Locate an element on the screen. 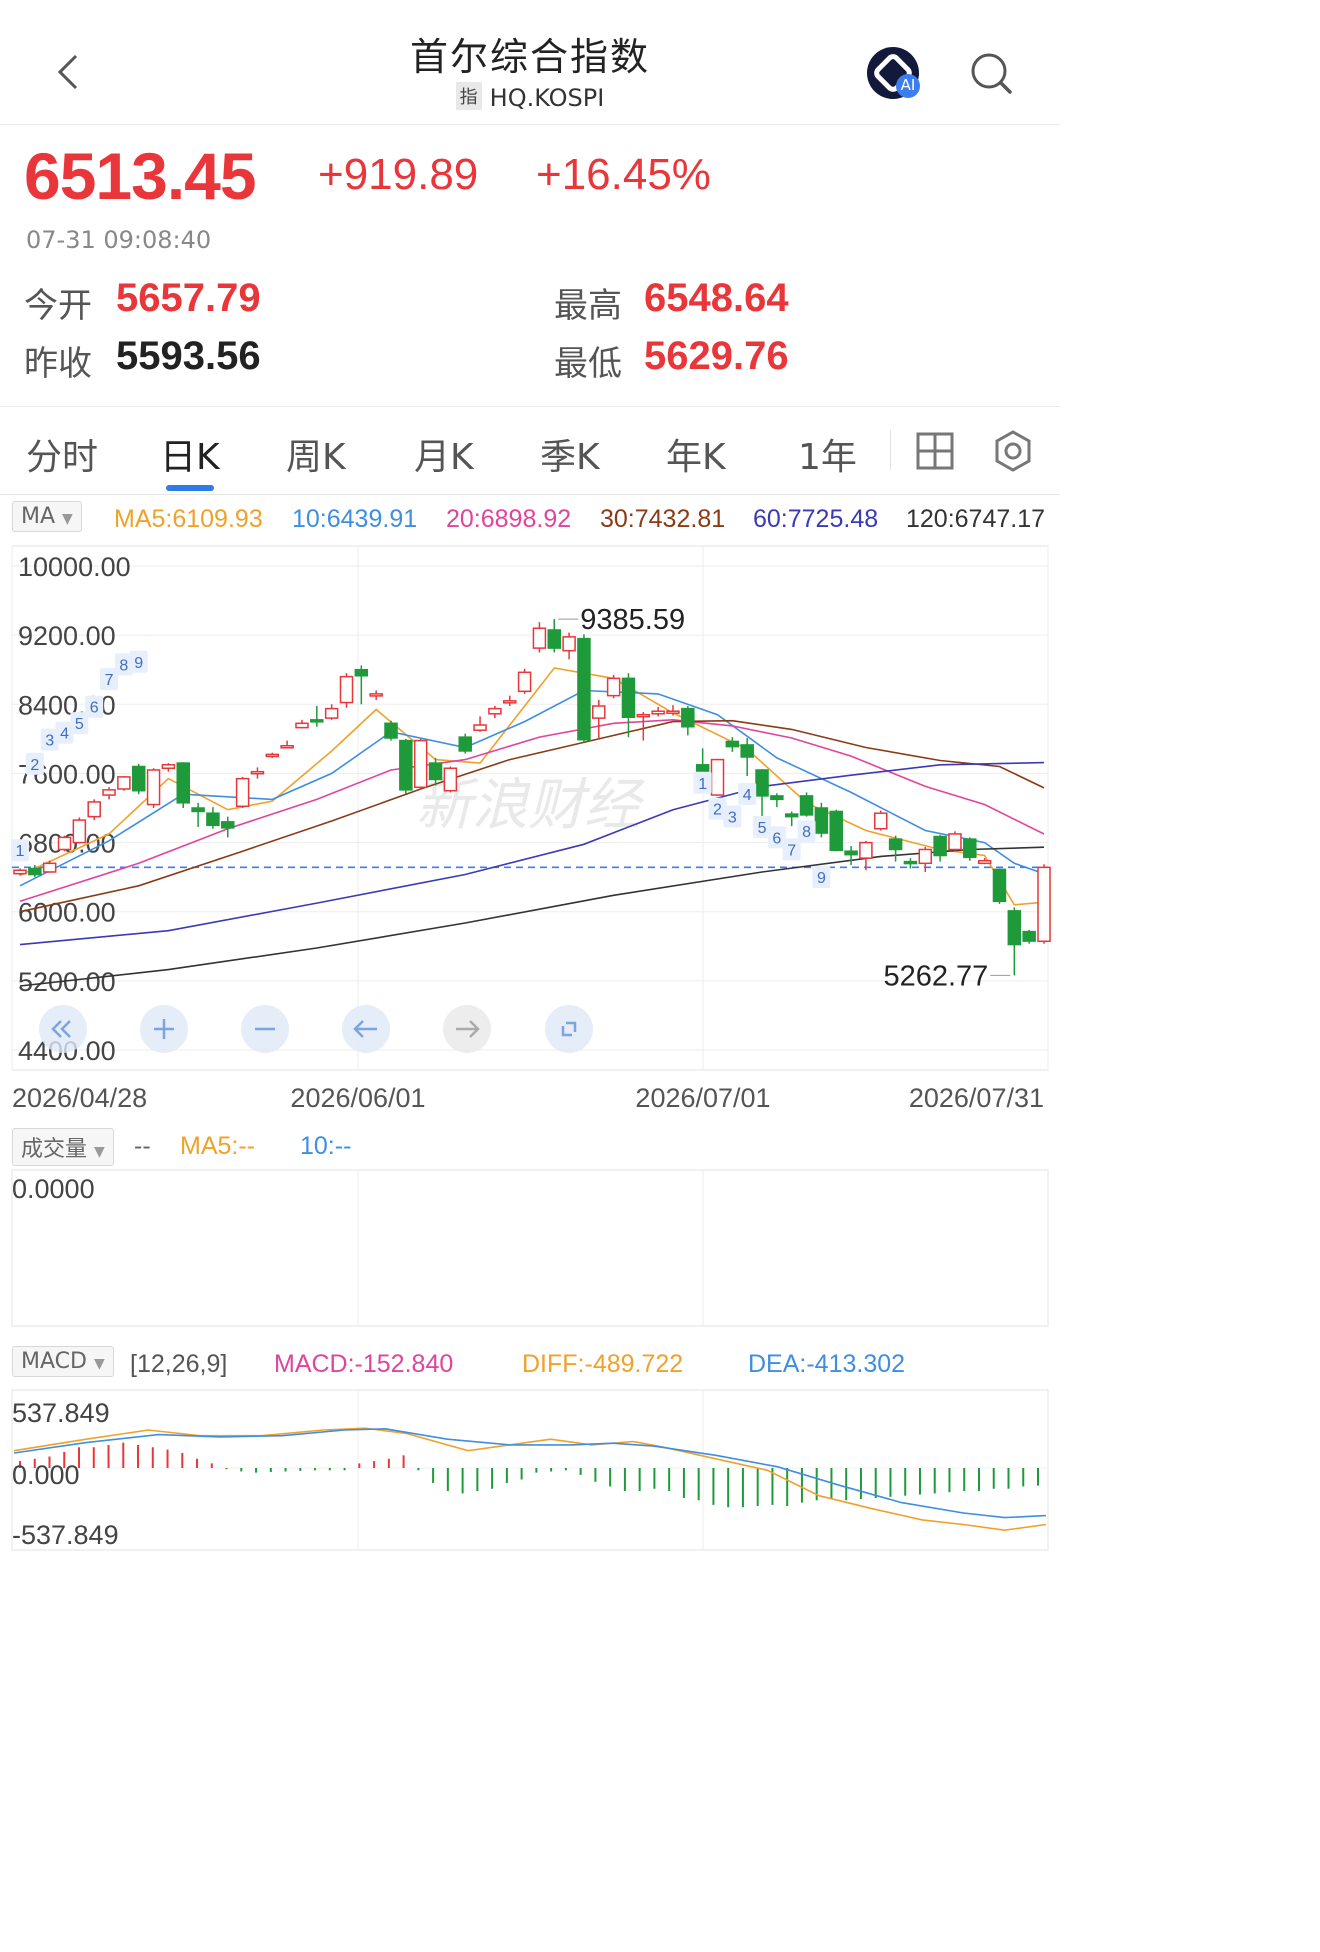 The height and width of the screenshot is (1952, 1320). price-change: +919.89 is located at coordinates (398, 174).